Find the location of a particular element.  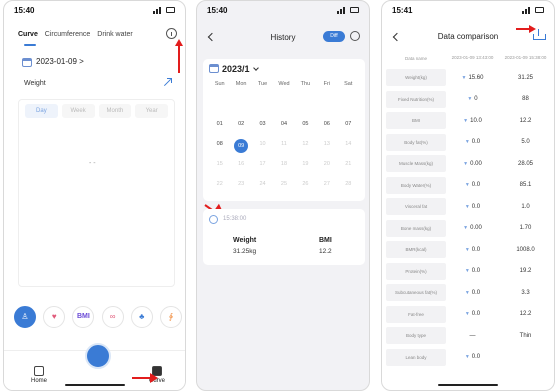

calendar-day: 04 is located at coordinates (283, 124).